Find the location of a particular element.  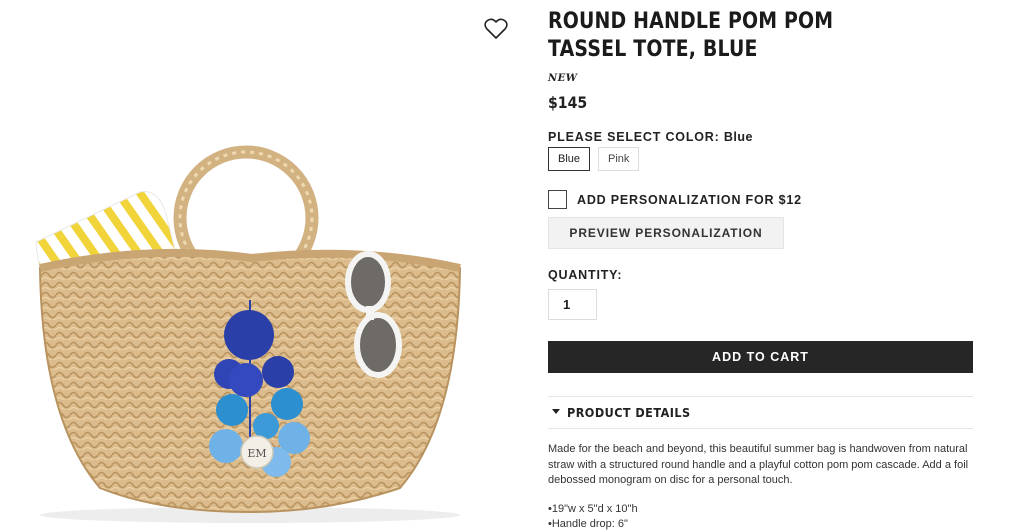

color-swatches: Blue Pink is located at coordinates (594, 159).